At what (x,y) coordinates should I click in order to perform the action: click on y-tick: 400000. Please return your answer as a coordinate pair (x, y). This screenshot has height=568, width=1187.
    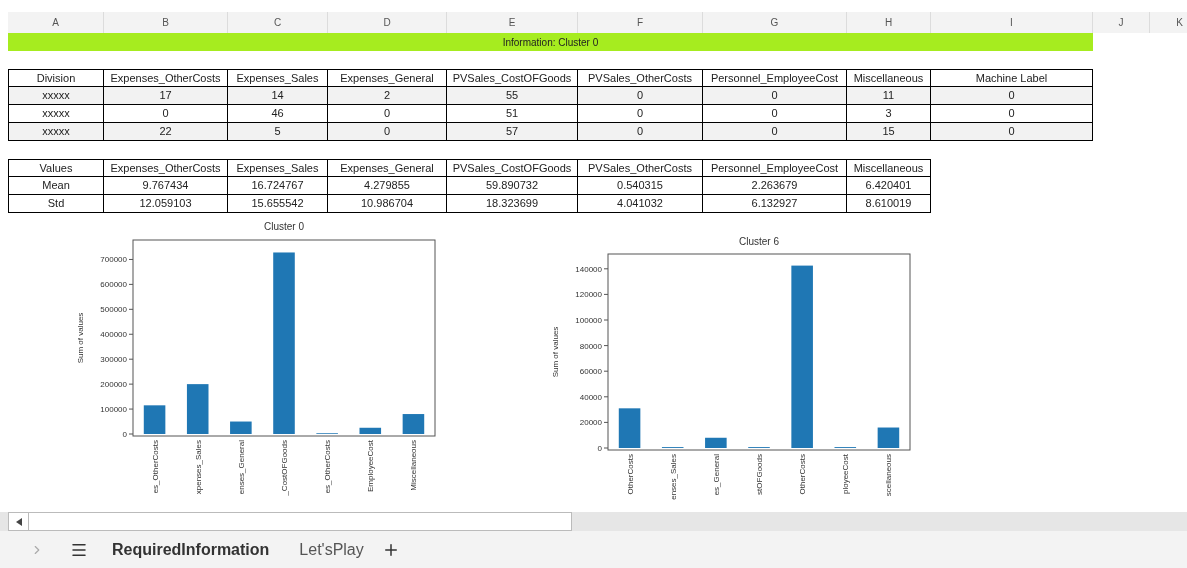
    Looking at the image, I should click on (117, 335).